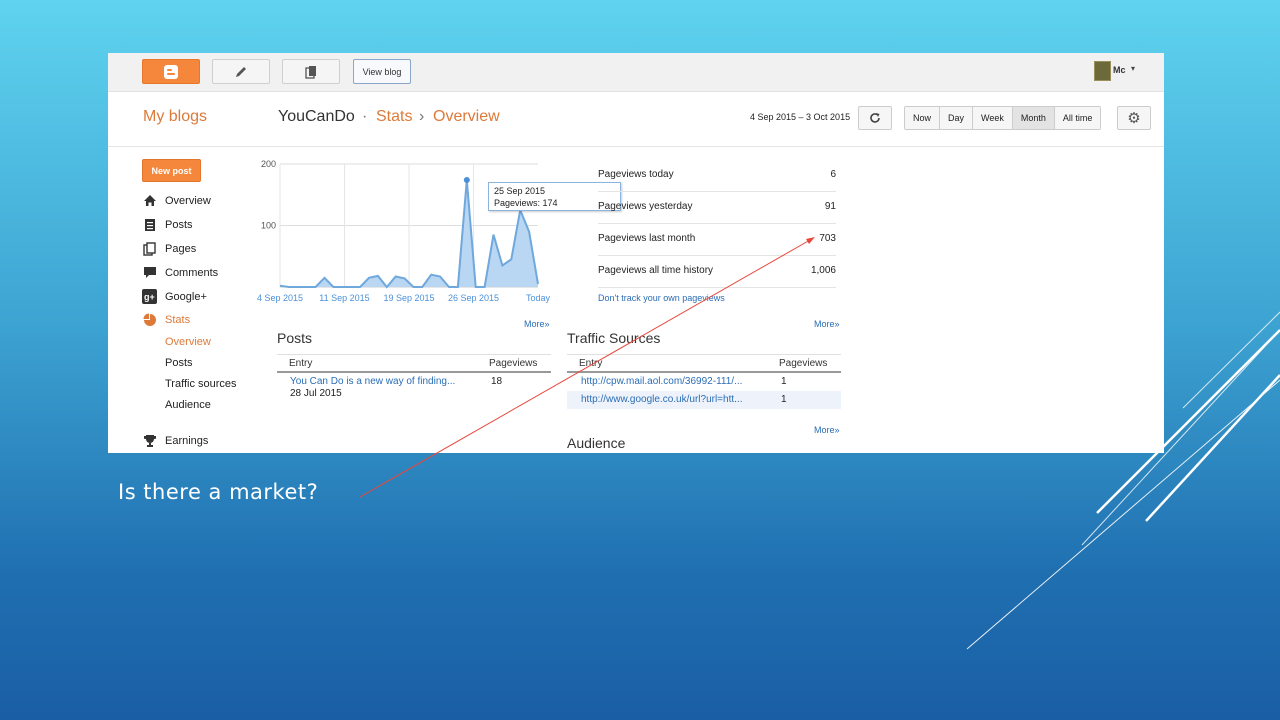  I want to click on range-week-button: Week, so click(993, 118).